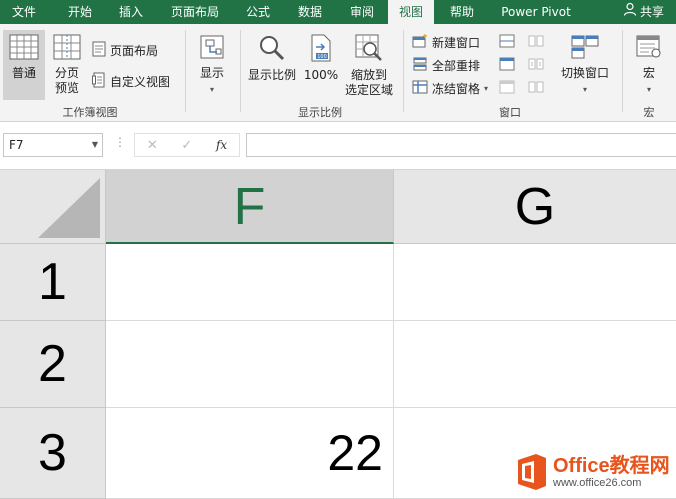 This screenshot has width=676, height=499. What do you see at coordinates (630, 12) in the screenshot?
I see `person-icon` at bounding box center [630, 12].